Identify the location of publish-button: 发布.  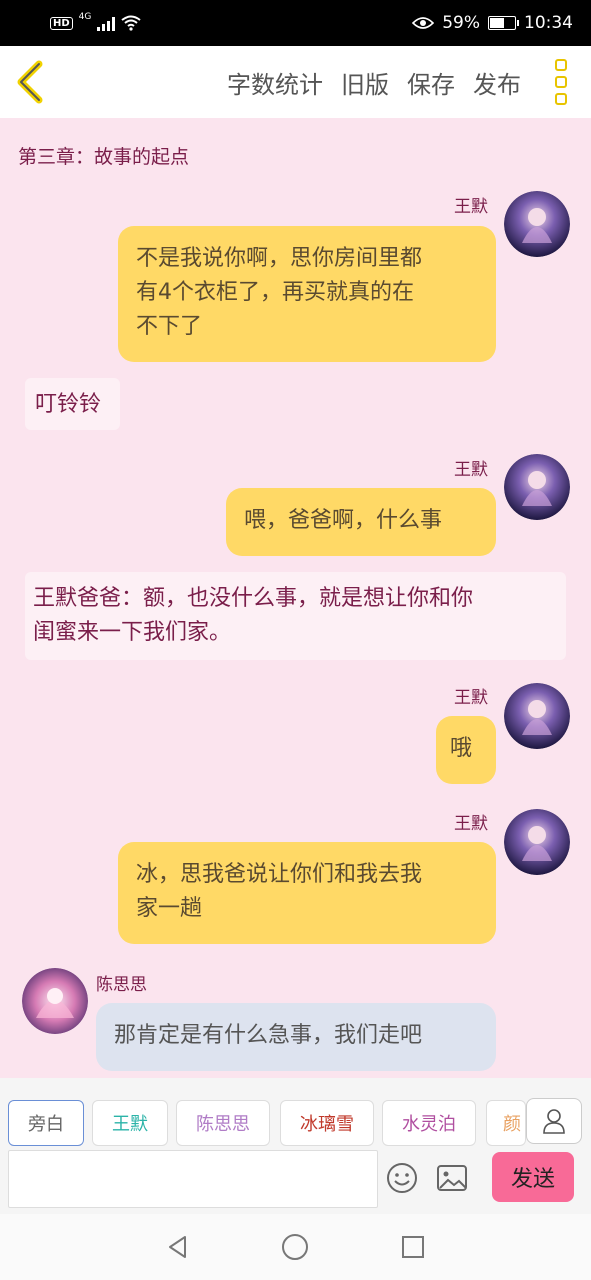
(497, 82).